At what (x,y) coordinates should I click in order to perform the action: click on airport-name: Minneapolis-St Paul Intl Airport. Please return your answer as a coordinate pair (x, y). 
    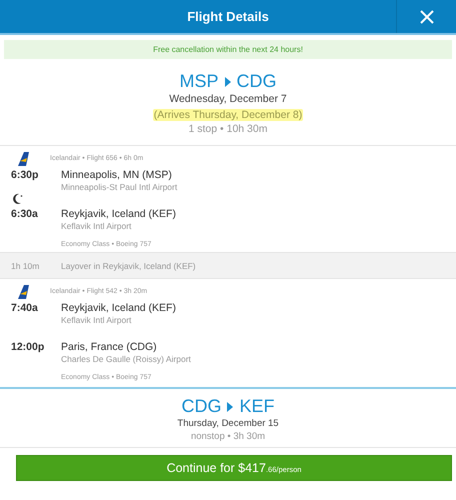
    Looking at the image, I should click on (119, 187).